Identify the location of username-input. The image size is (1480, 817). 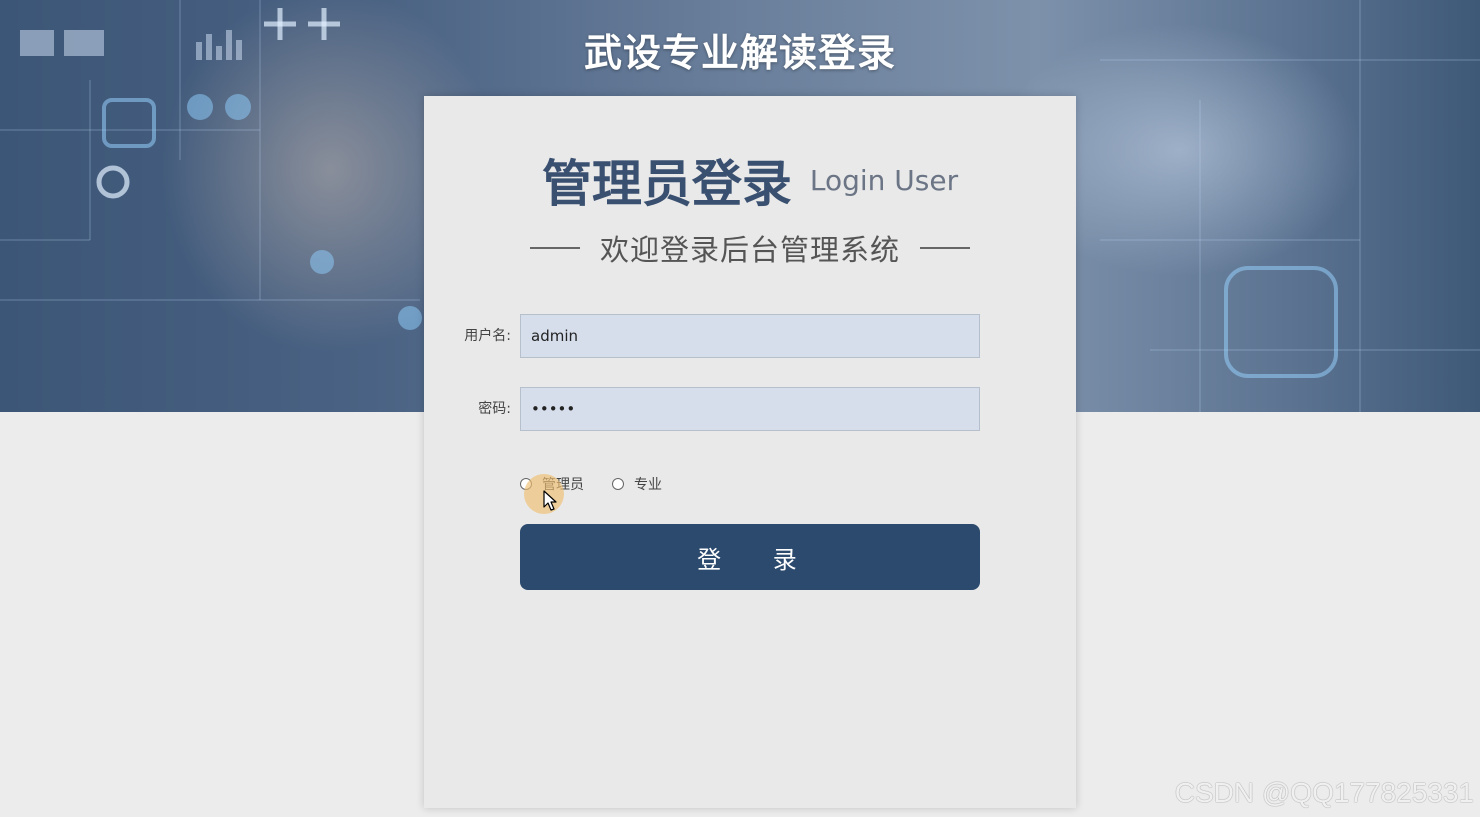
(750, 336).